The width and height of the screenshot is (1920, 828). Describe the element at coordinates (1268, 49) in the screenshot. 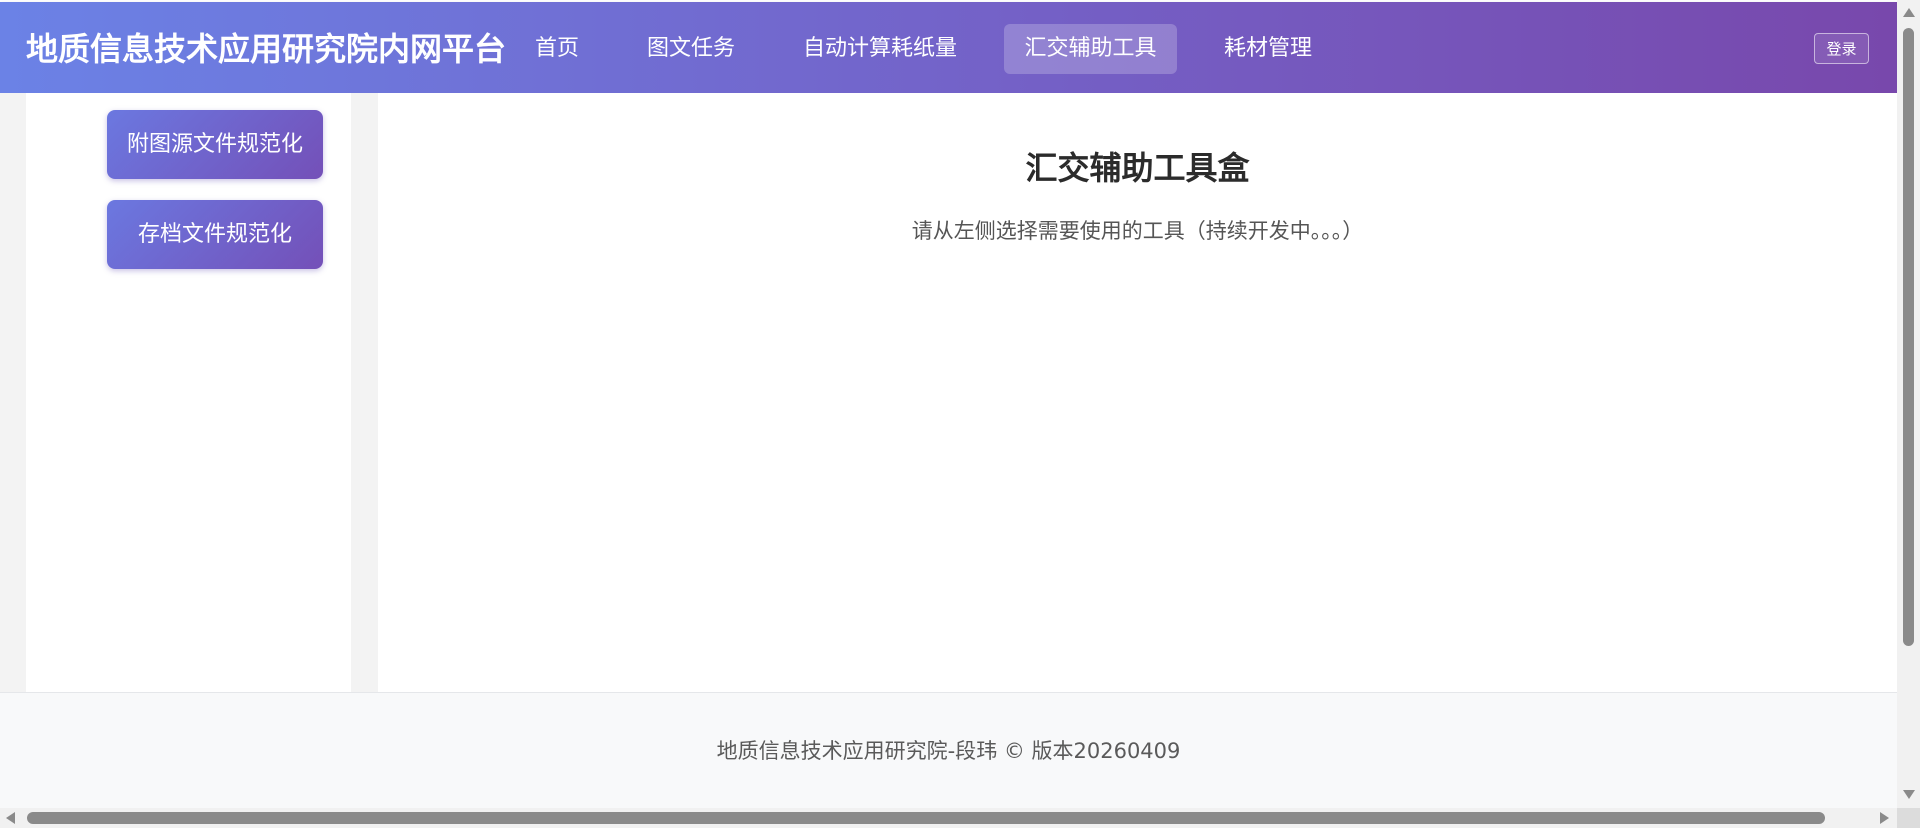

I see `nav-item-consumables: 耗材管理` at that location.